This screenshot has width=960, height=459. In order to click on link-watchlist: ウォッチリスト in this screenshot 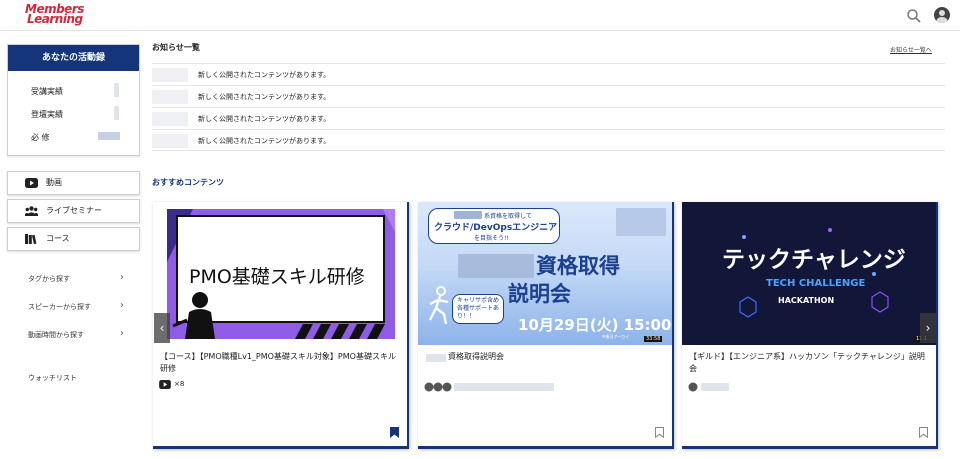, I will do `click(52, 378)`.